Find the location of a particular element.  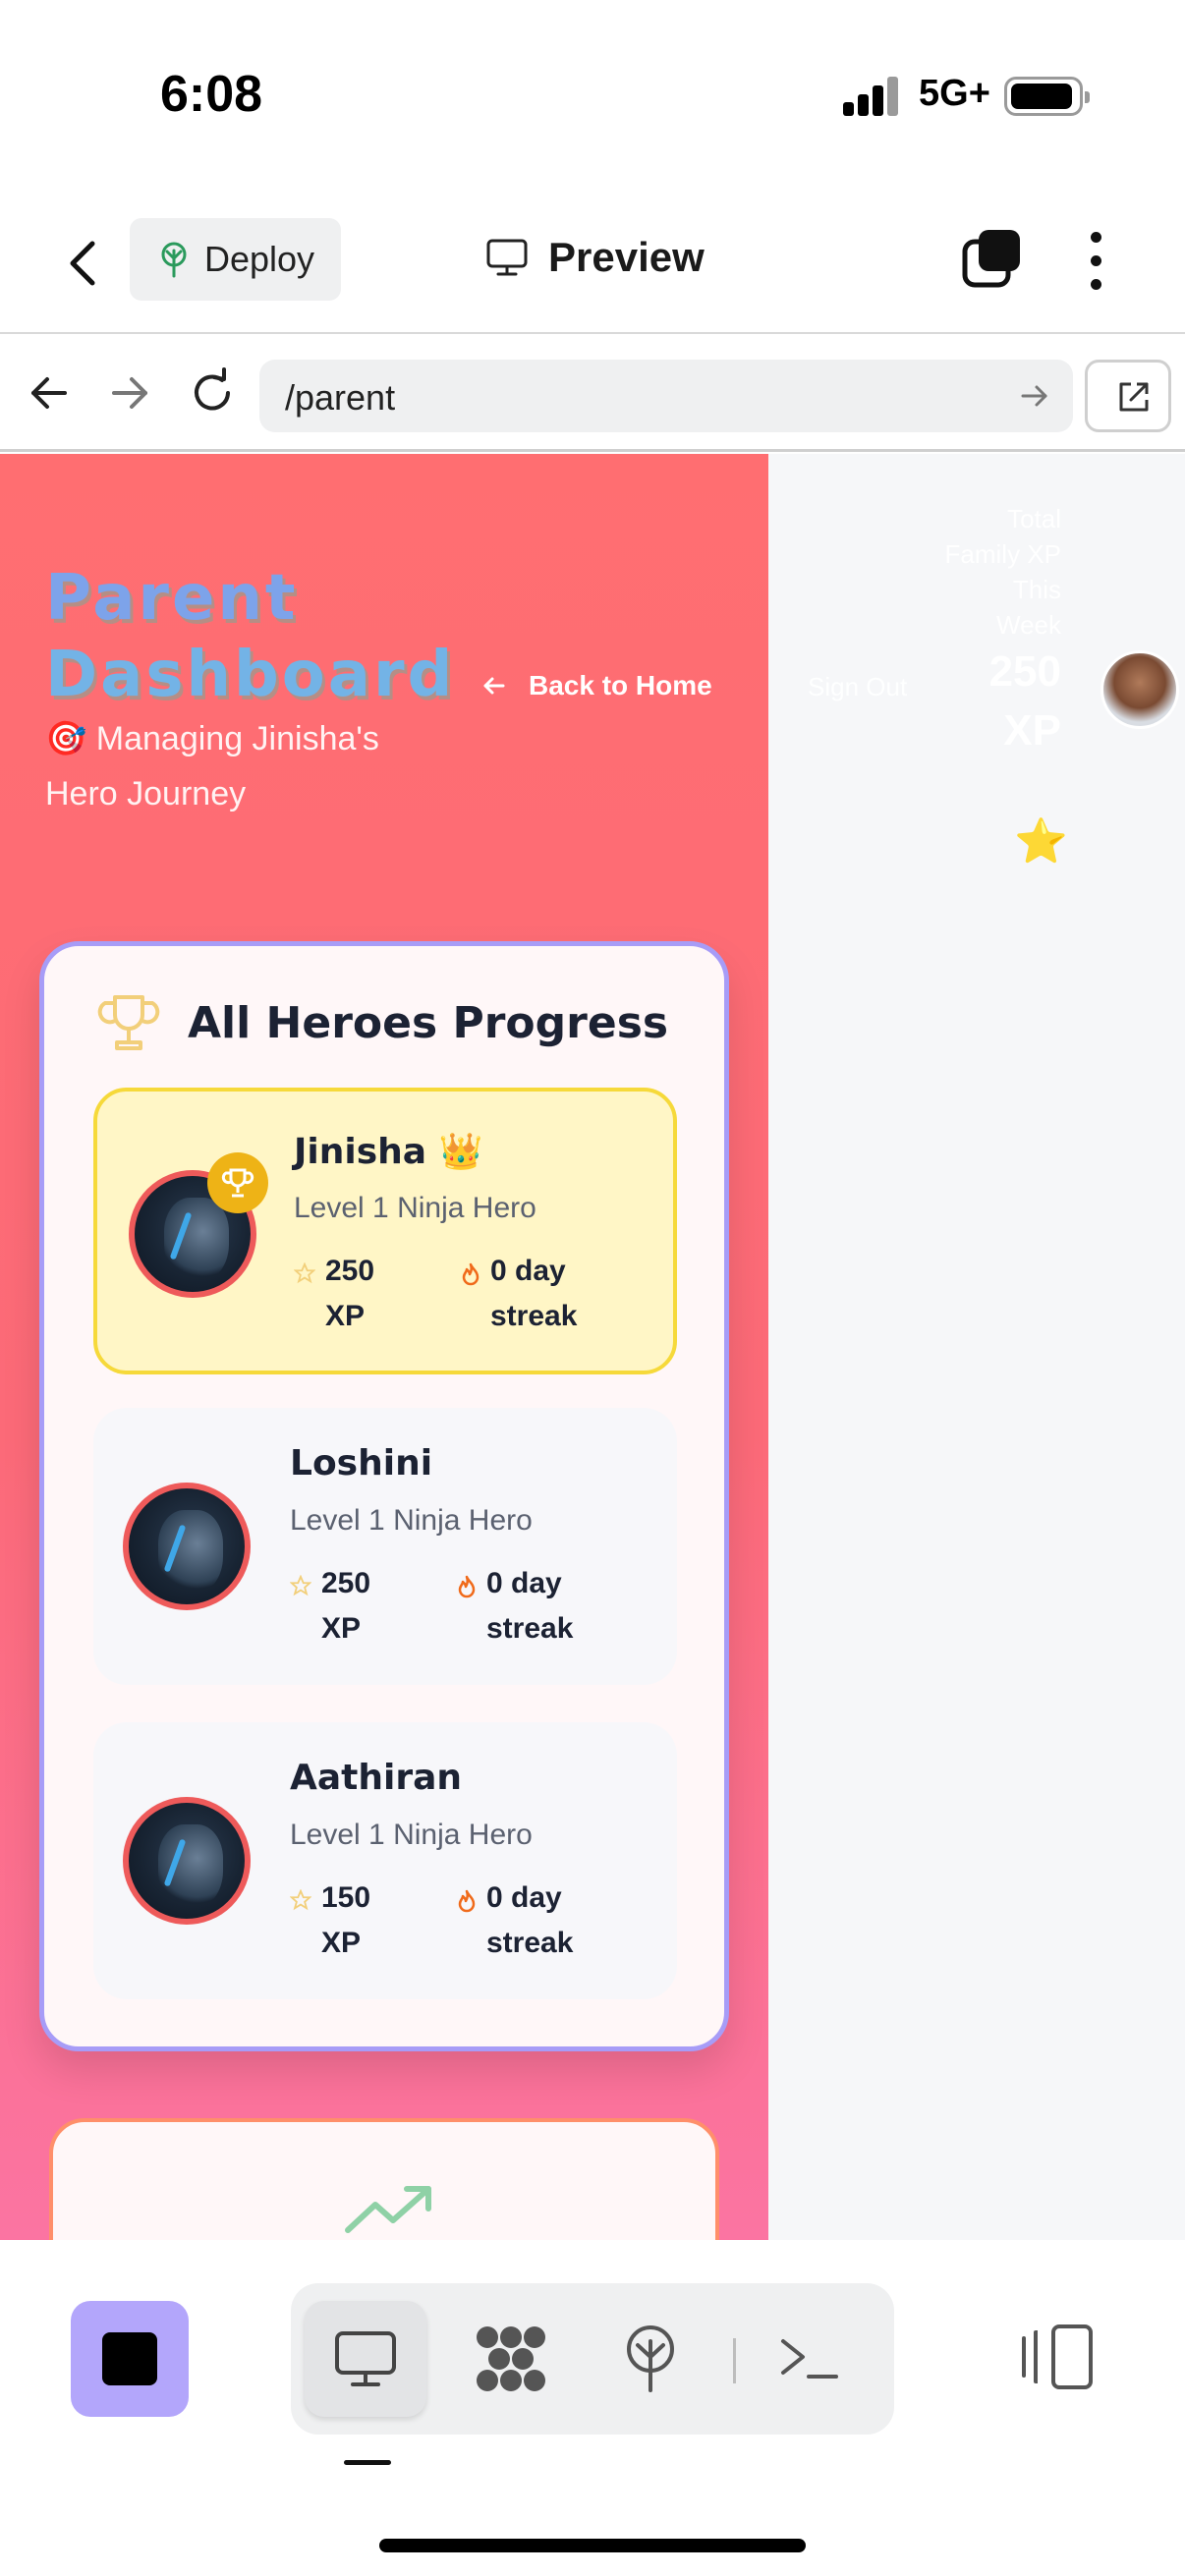

hero-name: Aathiran is located at coordinates (377, 1778).